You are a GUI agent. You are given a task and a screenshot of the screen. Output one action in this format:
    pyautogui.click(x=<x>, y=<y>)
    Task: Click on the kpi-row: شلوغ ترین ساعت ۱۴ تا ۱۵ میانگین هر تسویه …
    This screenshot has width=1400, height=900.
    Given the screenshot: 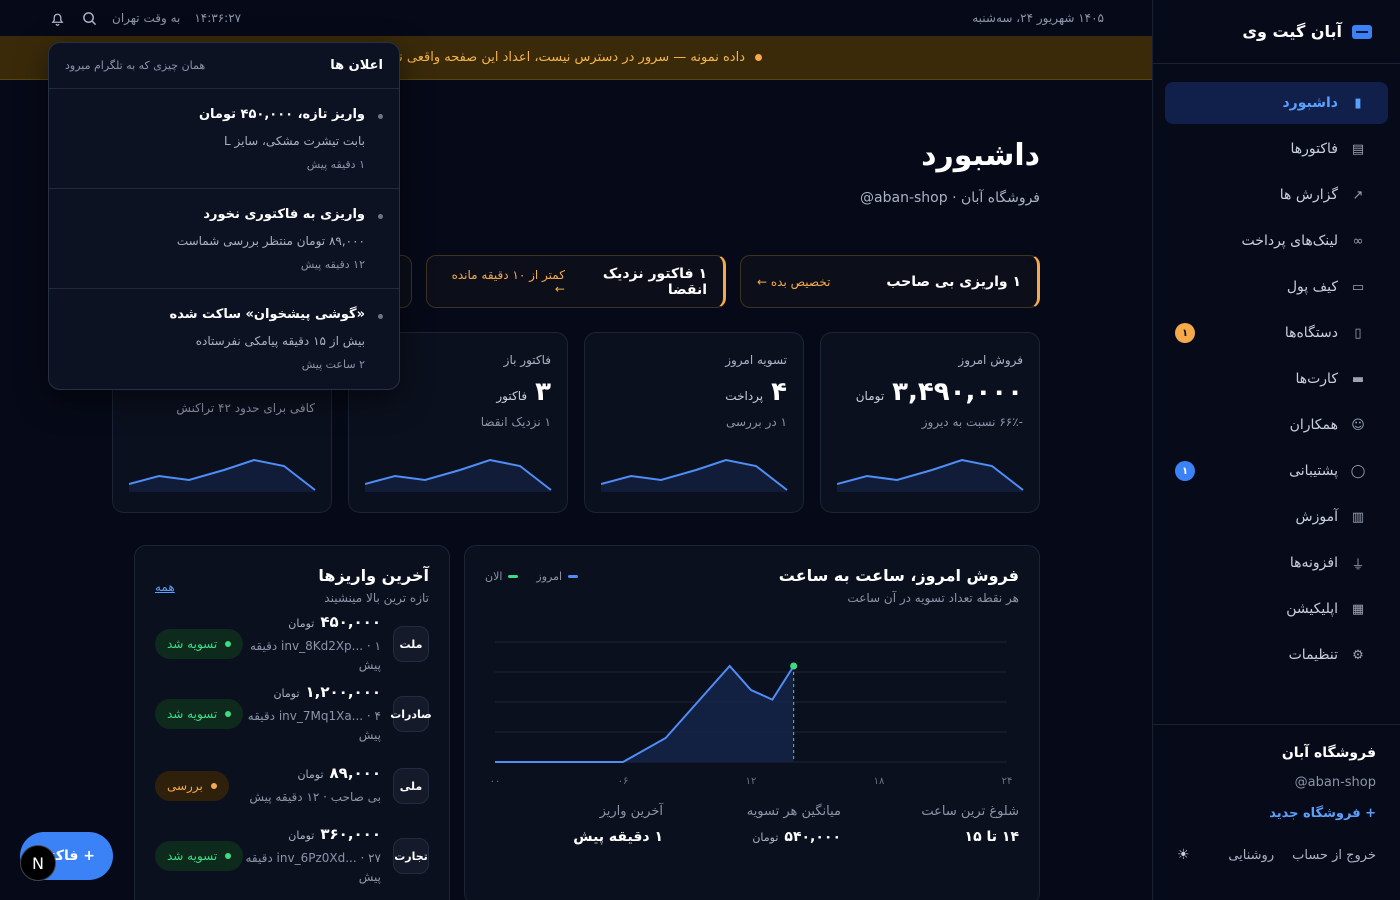 What is the action you would take?
    pyautogui.click(x=752, y=824)
    